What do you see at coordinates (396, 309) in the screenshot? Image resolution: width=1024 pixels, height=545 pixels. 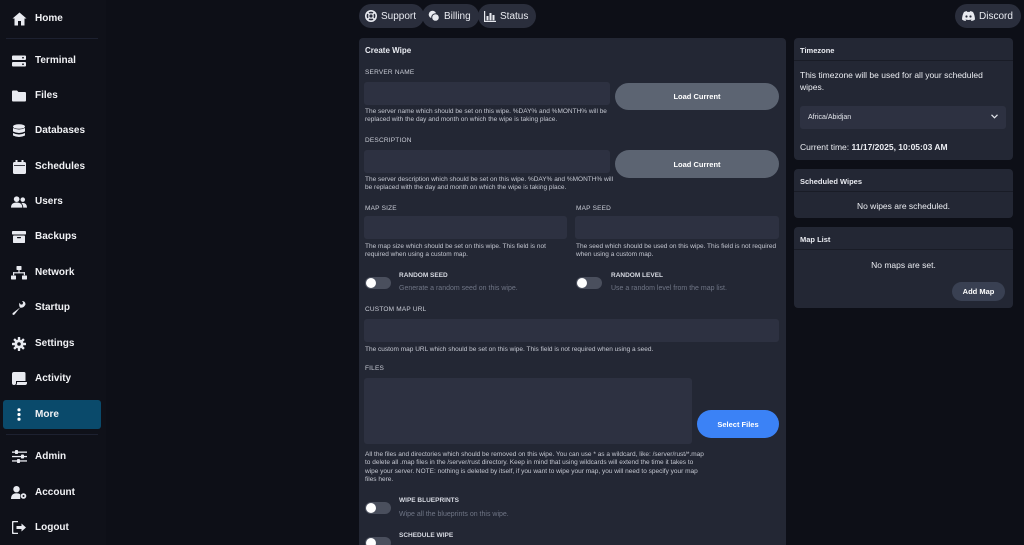 I see `custom-map-url-label: CUSTOM MAP URL` at bounding box center [396, 309].